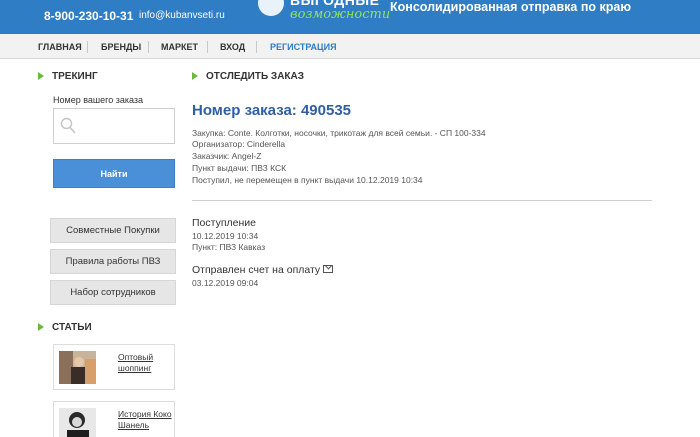 The height and width of the screenshot is (437, 700). What do you see at coordinates (121, 47) in the screenshot?
I see `nav-item-brands: БРЕНДЫ` at bounding box center [121, 47].